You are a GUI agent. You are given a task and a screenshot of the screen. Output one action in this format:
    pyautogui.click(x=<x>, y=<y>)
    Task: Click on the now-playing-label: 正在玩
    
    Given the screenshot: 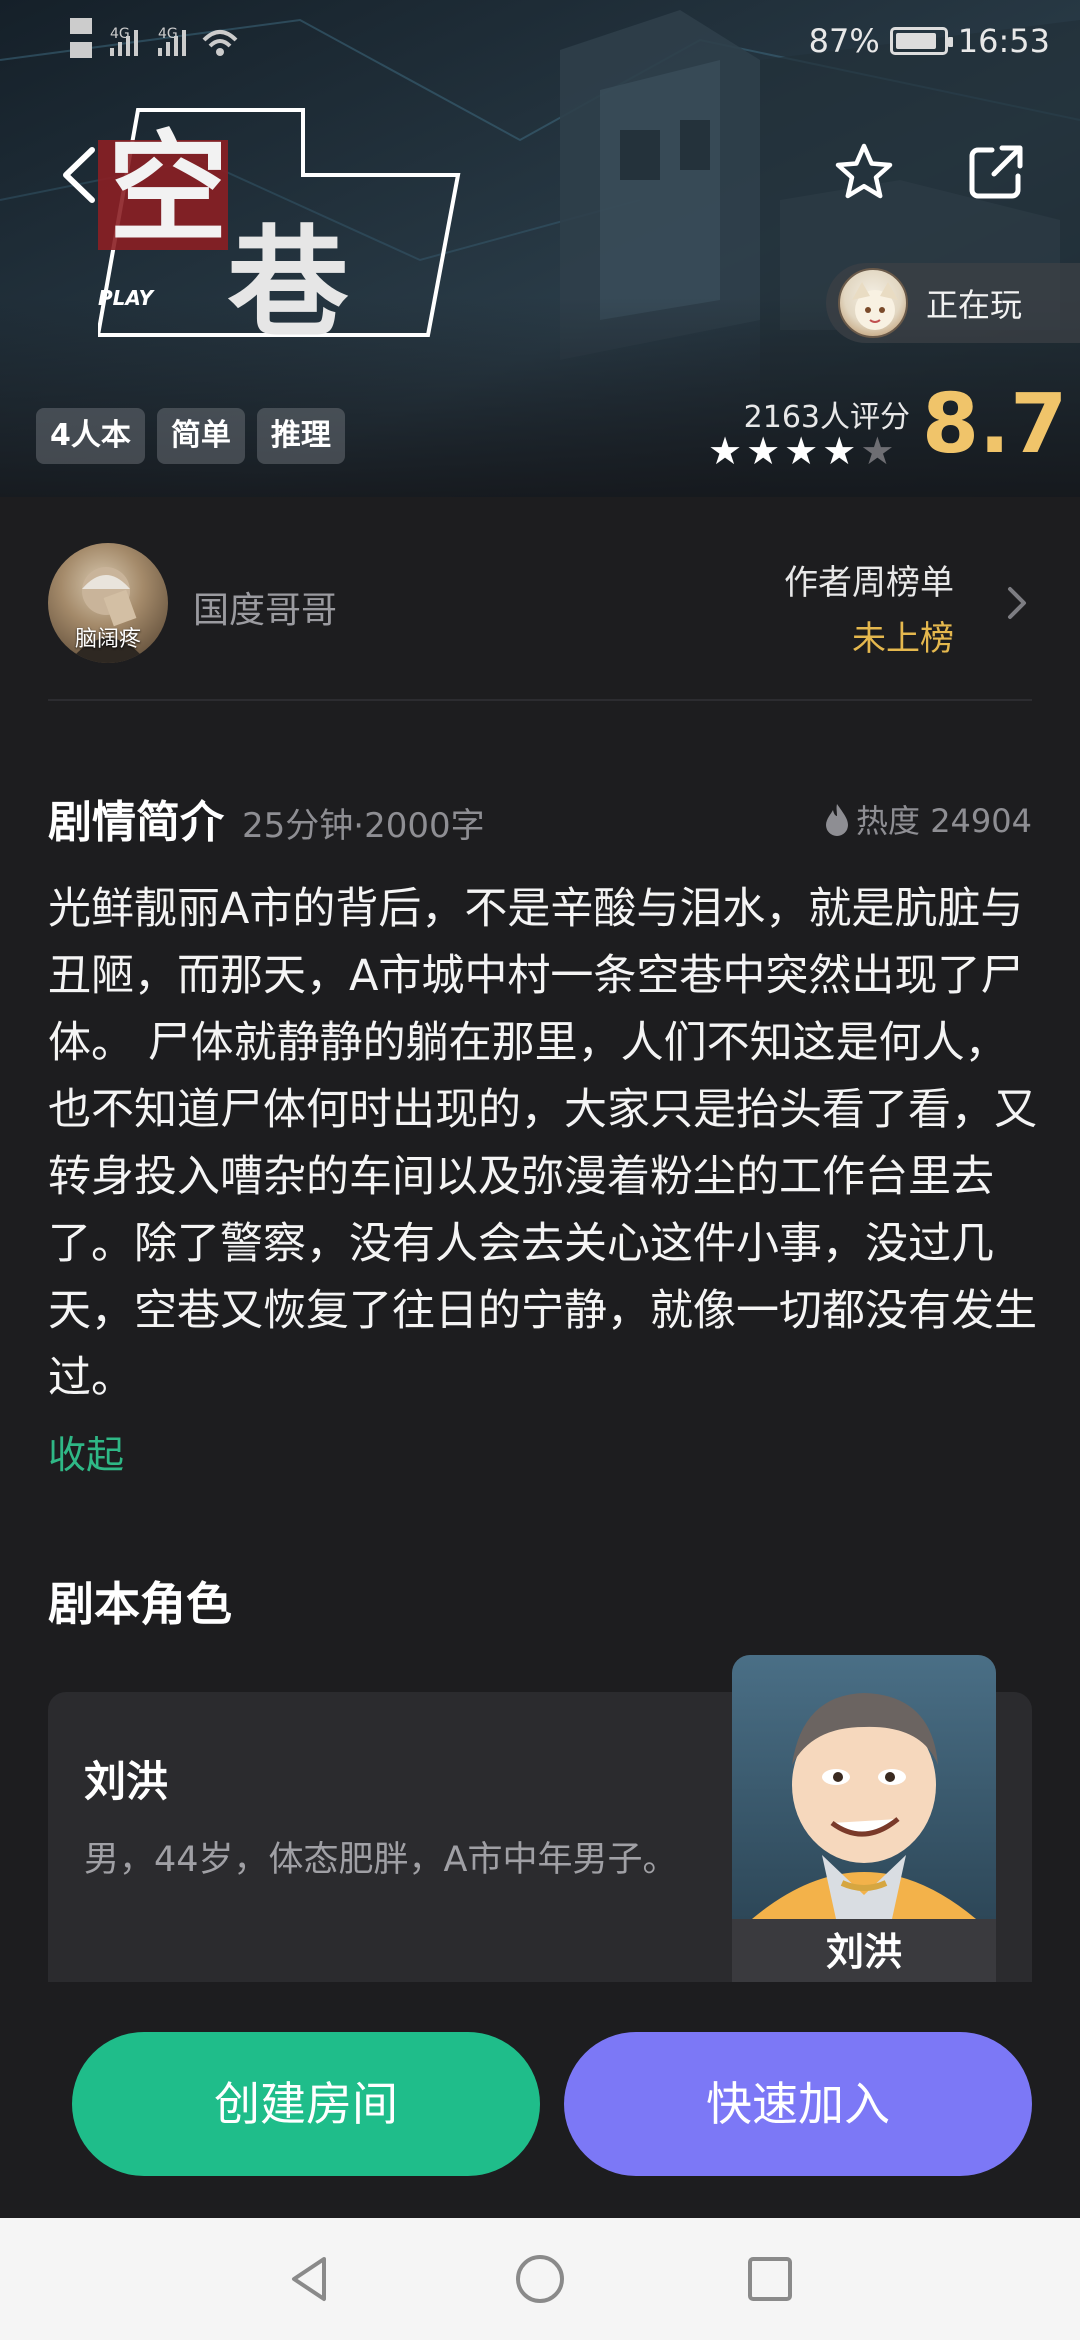 What is the action you would take?
    pyautogui.click(x=974, y=305)
    